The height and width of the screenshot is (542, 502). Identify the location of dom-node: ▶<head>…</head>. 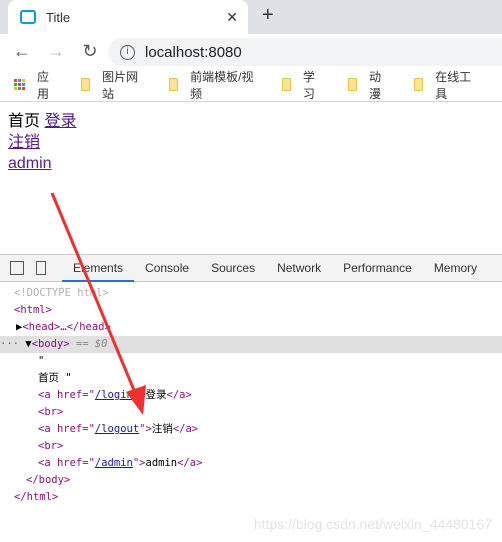
(251, 327).